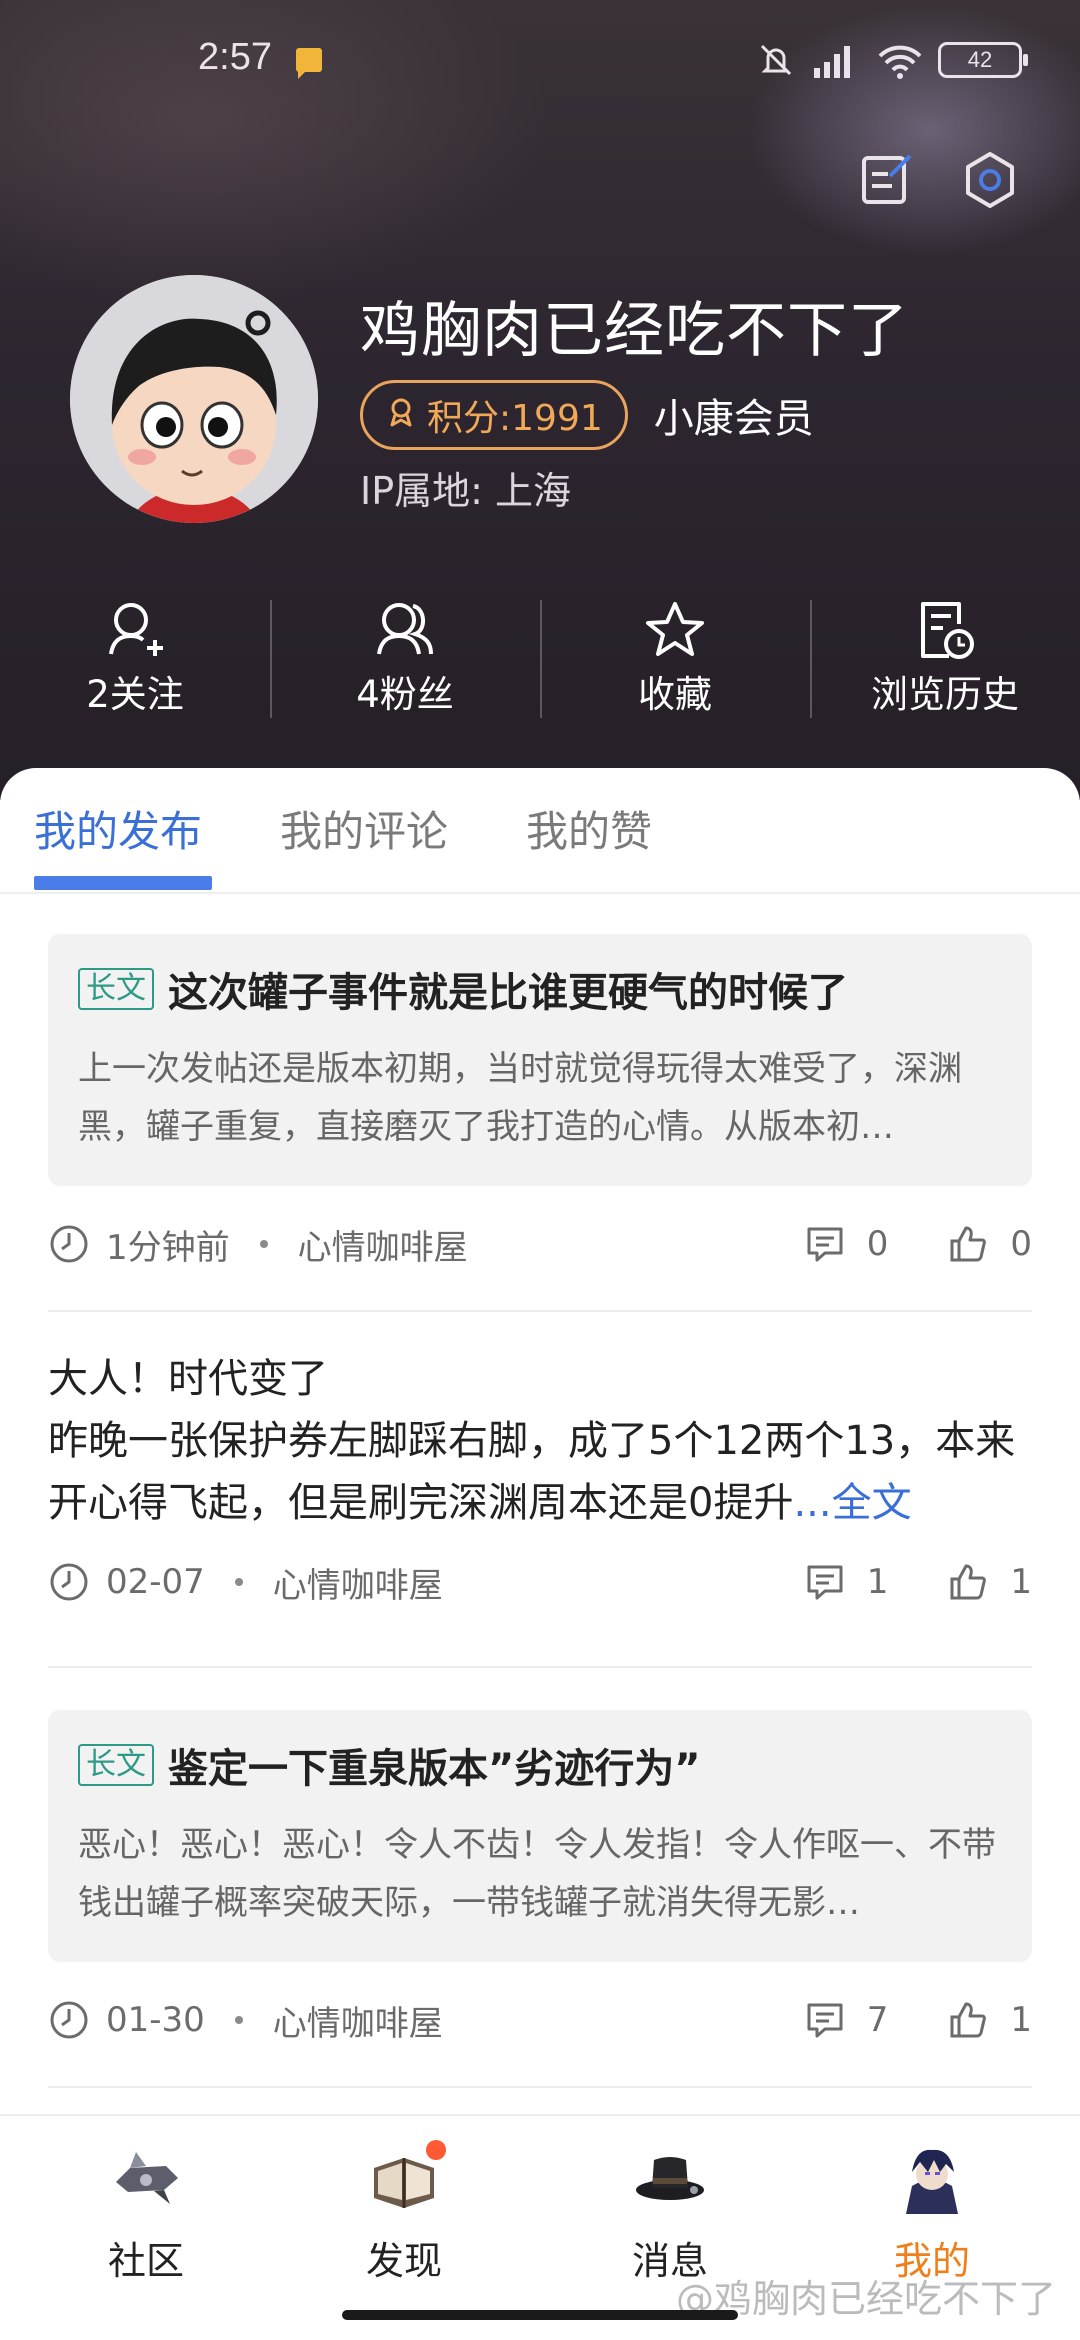 This screenshot has width=1080, height=2340. What do you see at coordinates (135, 630) in the screenshot?
I see `follow-icon` at bounding box center [135, 630].